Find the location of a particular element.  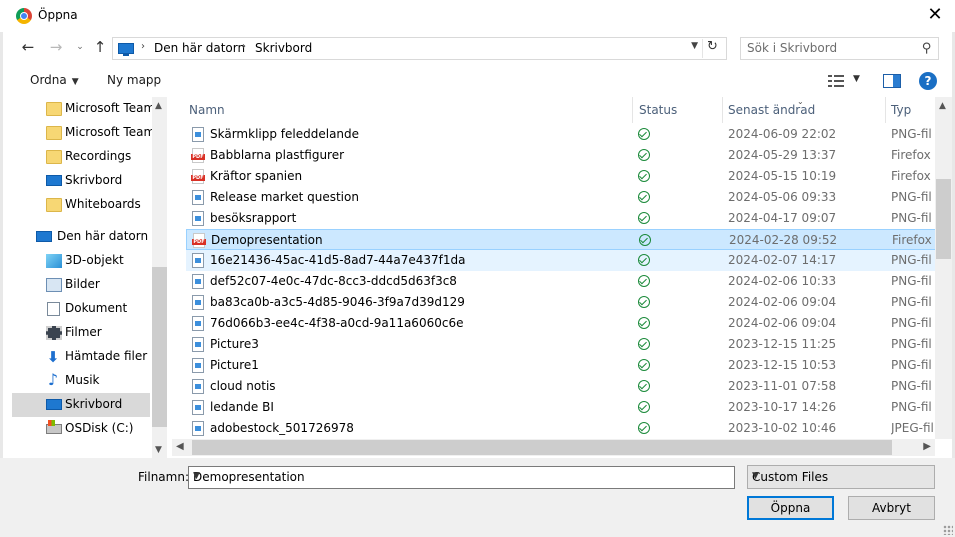

navigation-scrollbar: ▲ ▼ is located at coordinates (159, 278).